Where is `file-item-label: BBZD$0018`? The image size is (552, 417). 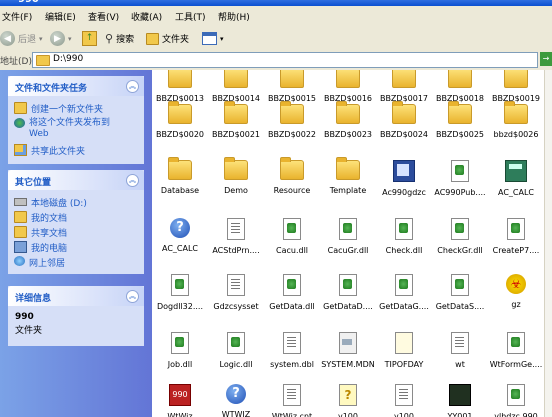
file-item-label: BBZD$0018 is located at coordinates (460, 98).